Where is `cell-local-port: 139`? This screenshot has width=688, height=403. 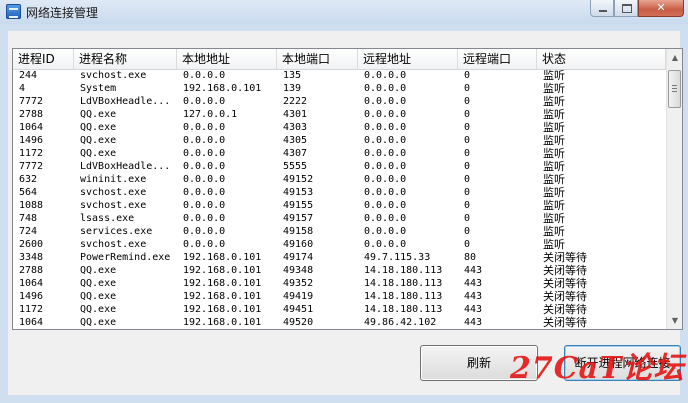
cell-local-port: 139 is located at coordinates (292, 88).